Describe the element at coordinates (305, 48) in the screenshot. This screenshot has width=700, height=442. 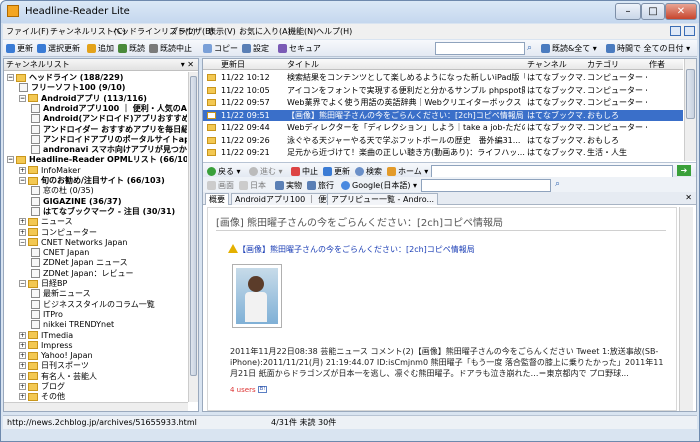
I see `secure-label: セキュア` at that location.